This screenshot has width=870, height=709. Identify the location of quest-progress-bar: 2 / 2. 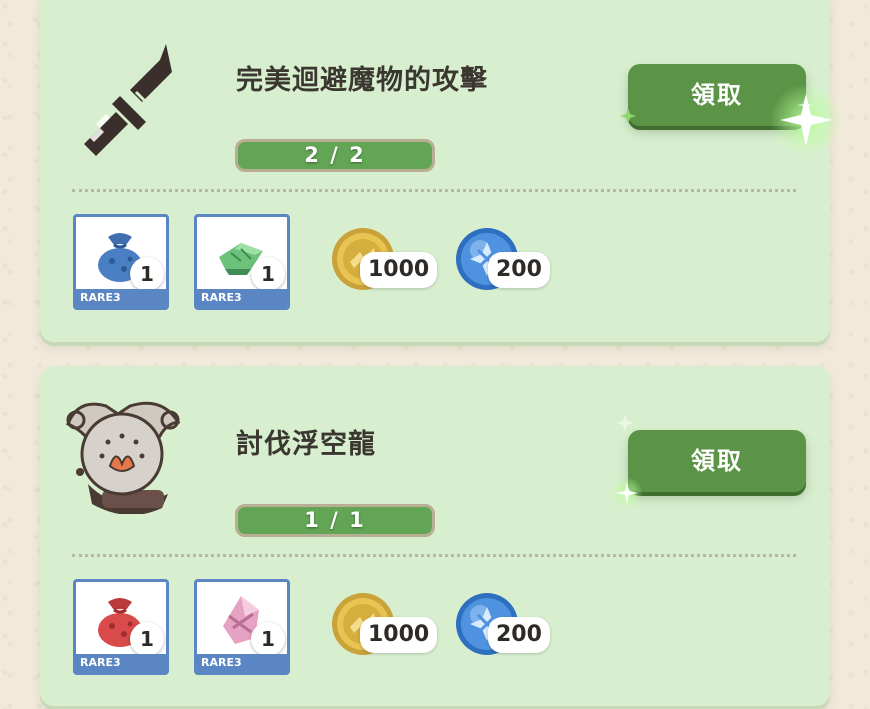
(335, 155).